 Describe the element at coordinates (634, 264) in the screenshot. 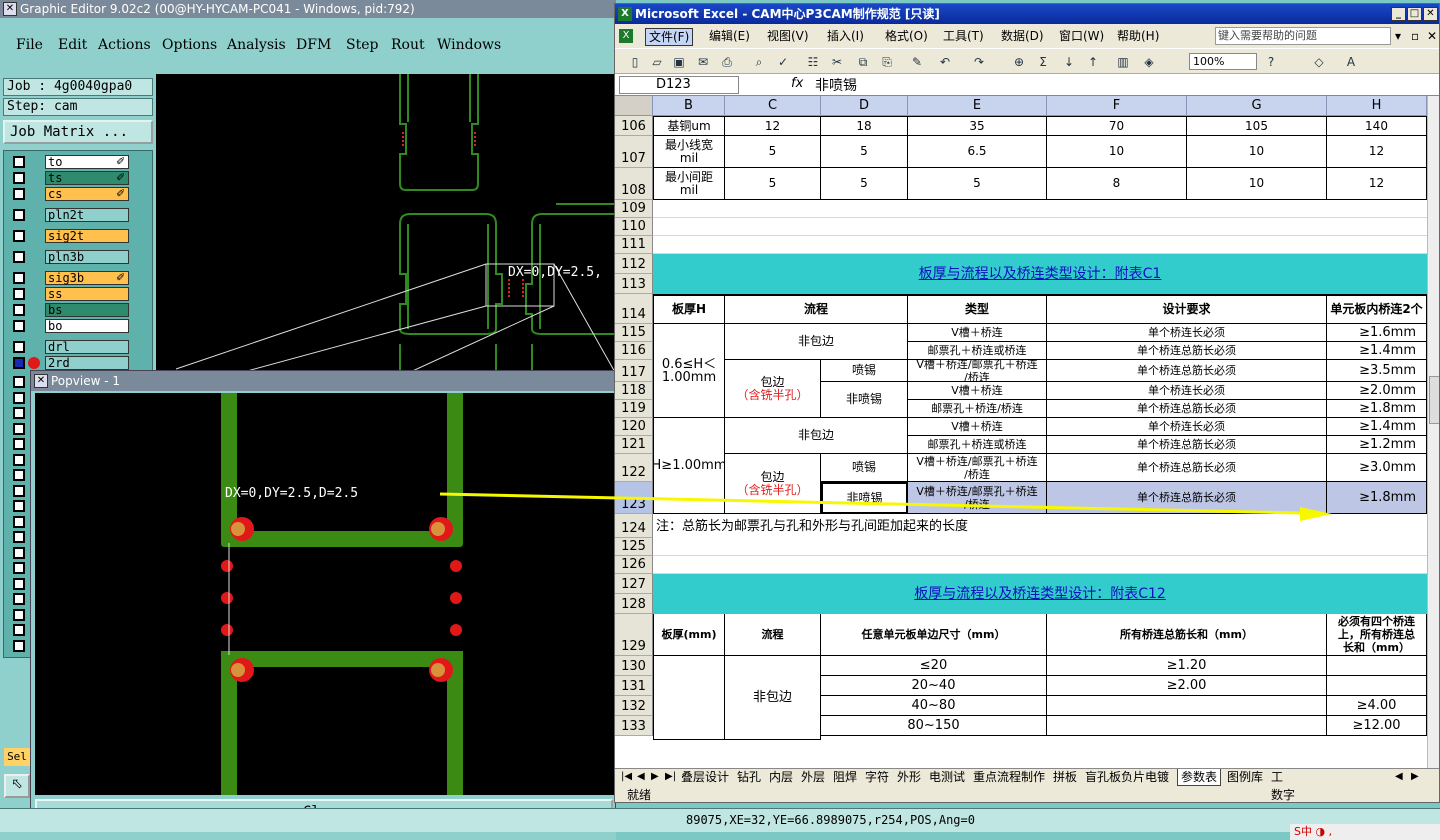

I see `row-header-112: 112` at that location.